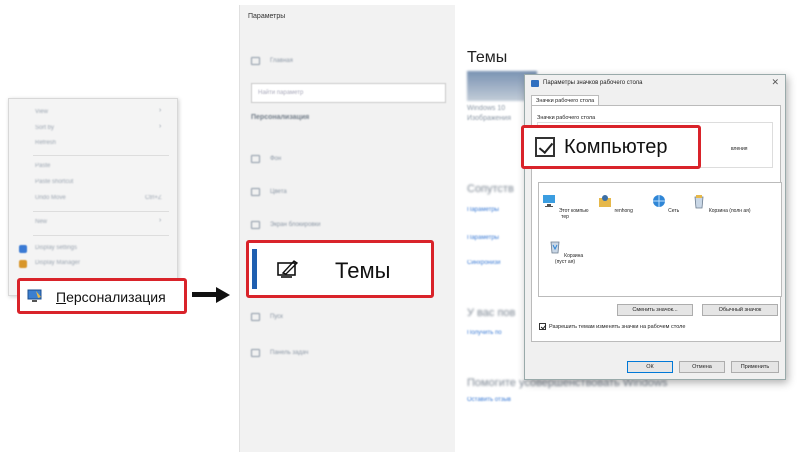 The image size is (798, 452). Describe the element at coordinates (254, 269) in the screenshot. I see `selected-indicator` at that location.